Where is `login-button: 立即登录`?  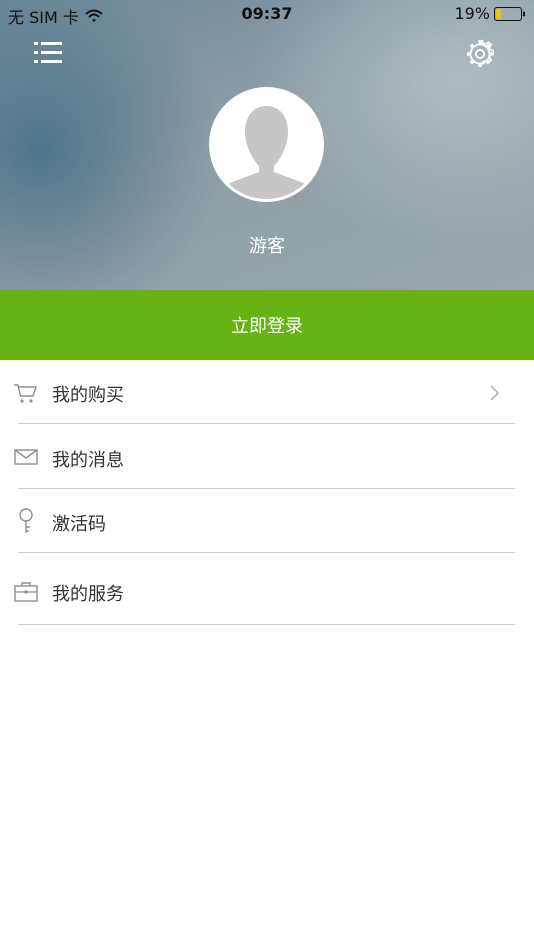
login-button: 立即登录 is located at coordinates (267, 325).